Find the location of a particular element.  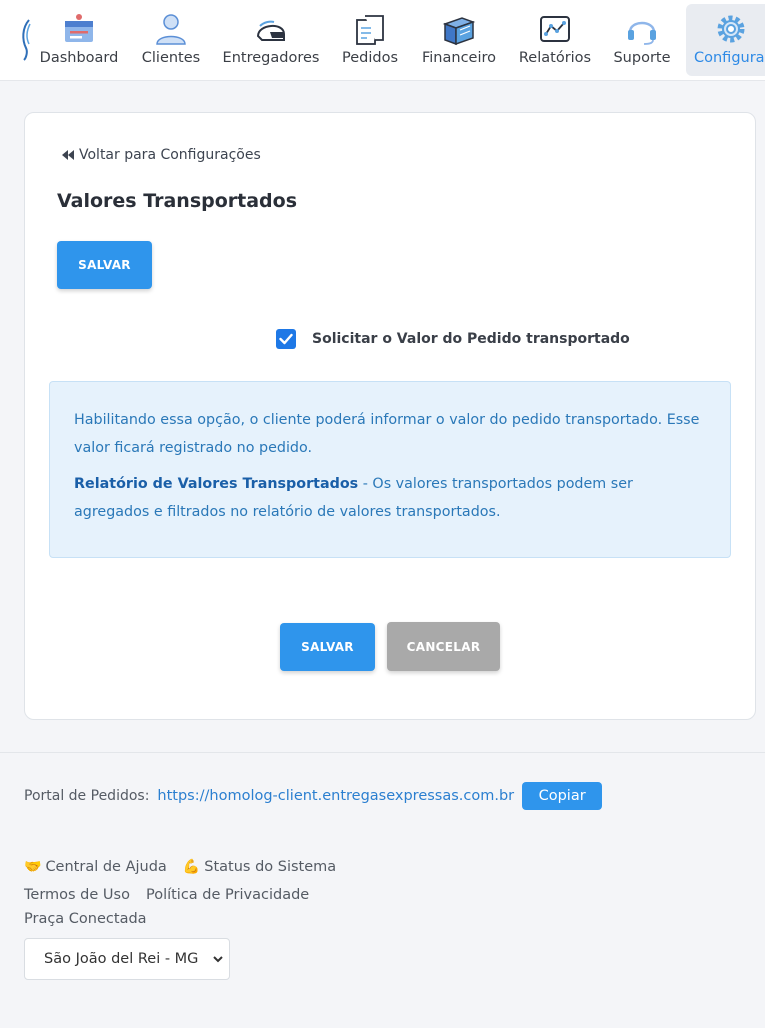

nav-item-configuracoes: Configura is located at coordinates (725, 40).